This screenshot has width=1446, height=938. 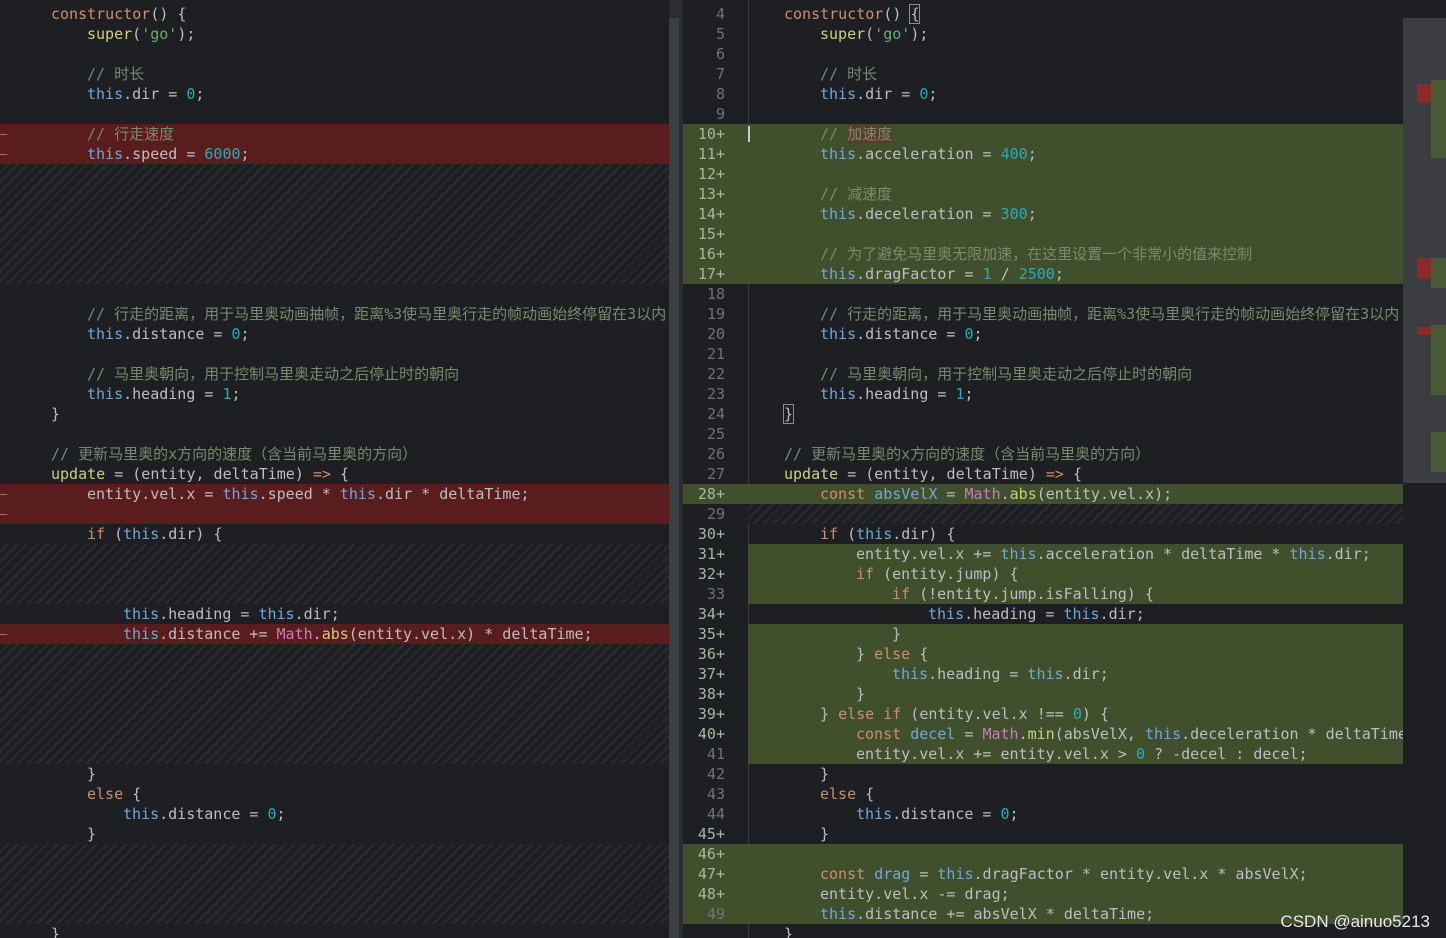 What do you see at coordinates (78, 474) in the screenshot?
I see `code-token: update` at bounding box center [78, 474].